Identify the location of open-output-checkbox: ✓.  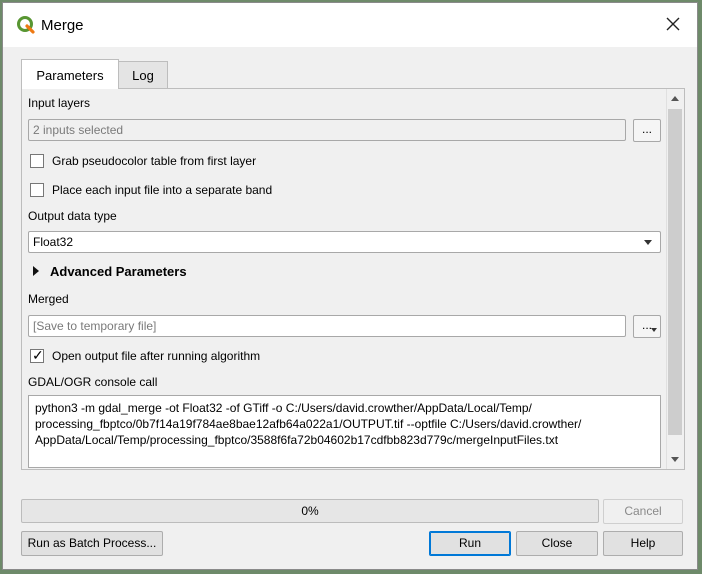
(37, 355).